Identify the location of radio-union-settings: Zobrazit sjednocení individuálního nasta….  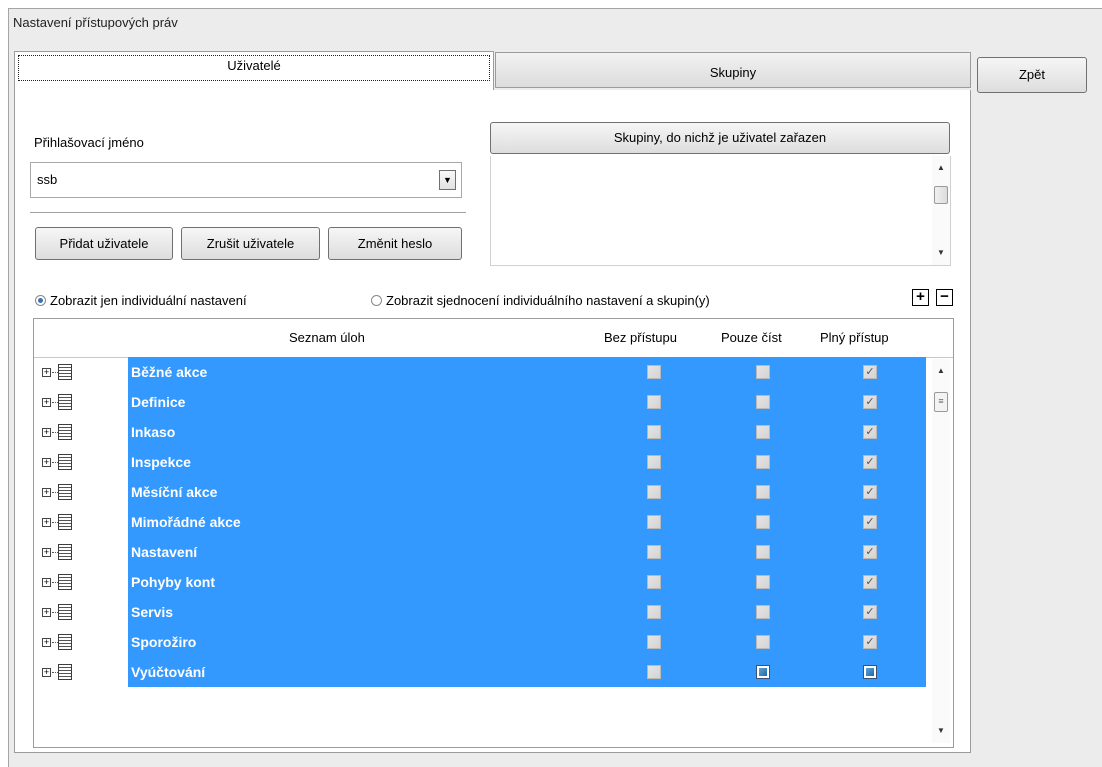
(540, 300).